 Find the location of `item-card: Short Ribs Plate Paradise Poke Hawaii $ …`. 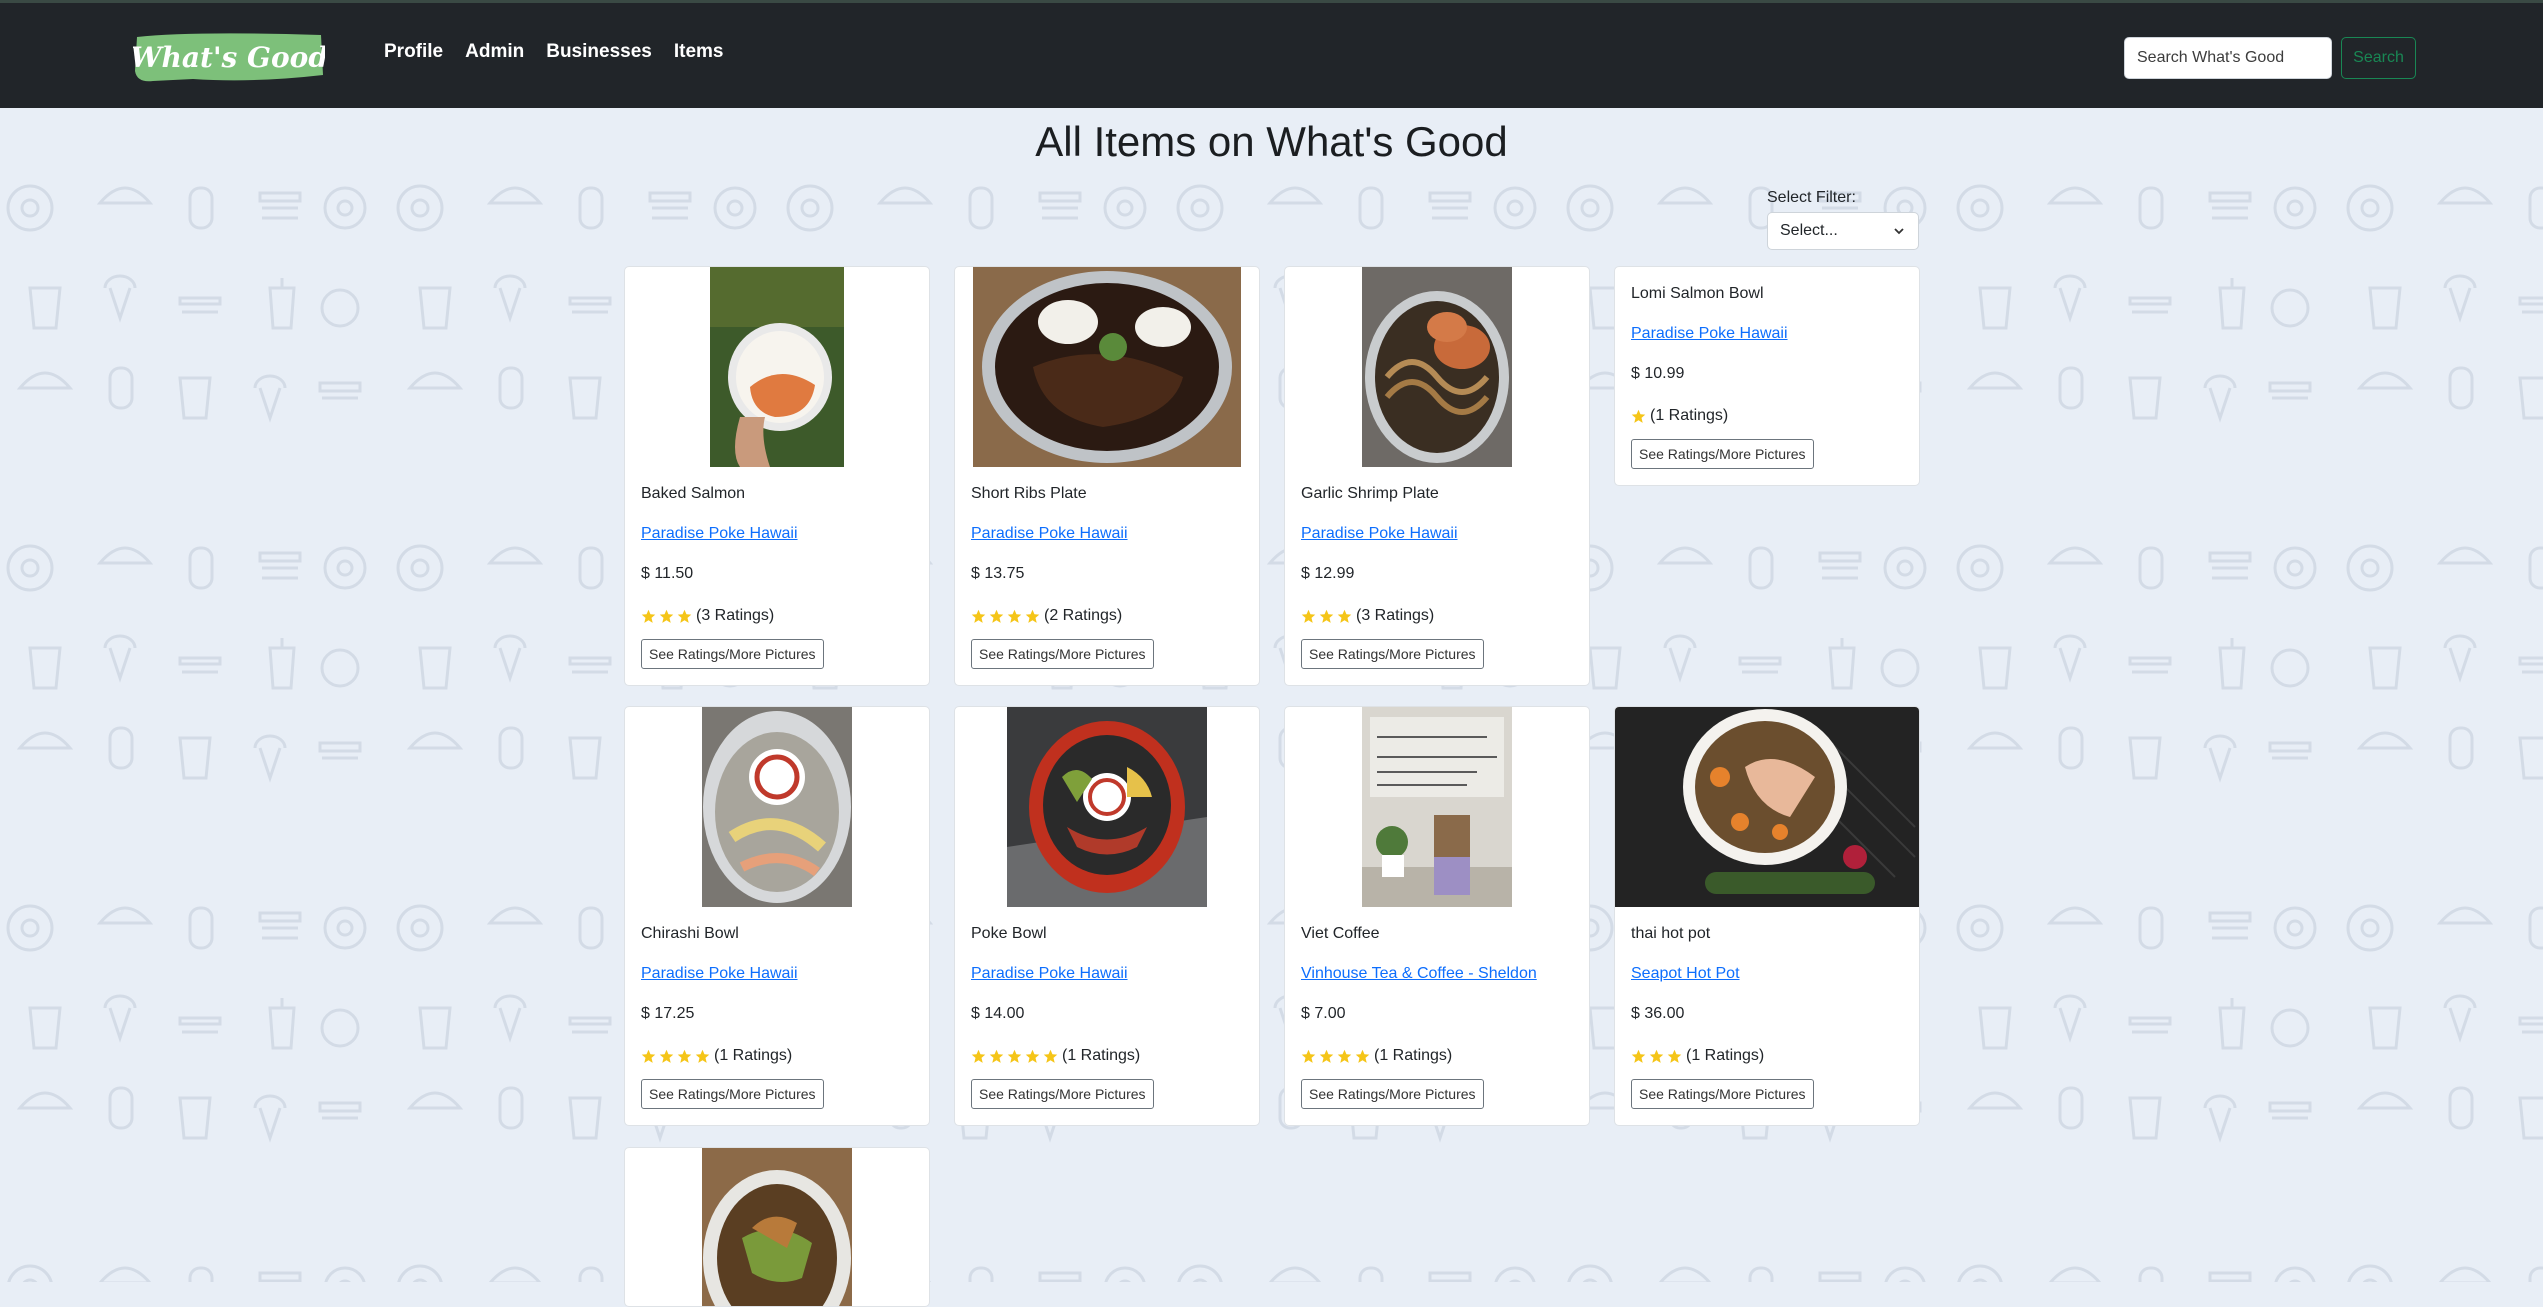

item-card: Short Ribs Plate Paradise Poke Hawaii $ … is located at coordinates (1107, 476).